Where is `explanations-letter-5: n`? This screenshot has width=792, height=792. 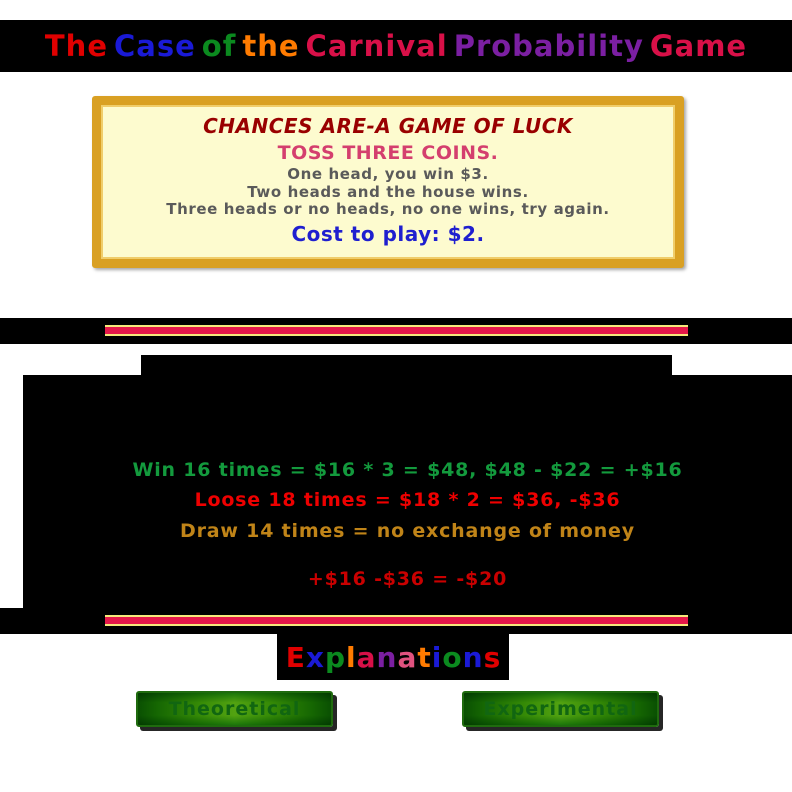 explanations-letter-5: n is located at coordinates (386, 657).